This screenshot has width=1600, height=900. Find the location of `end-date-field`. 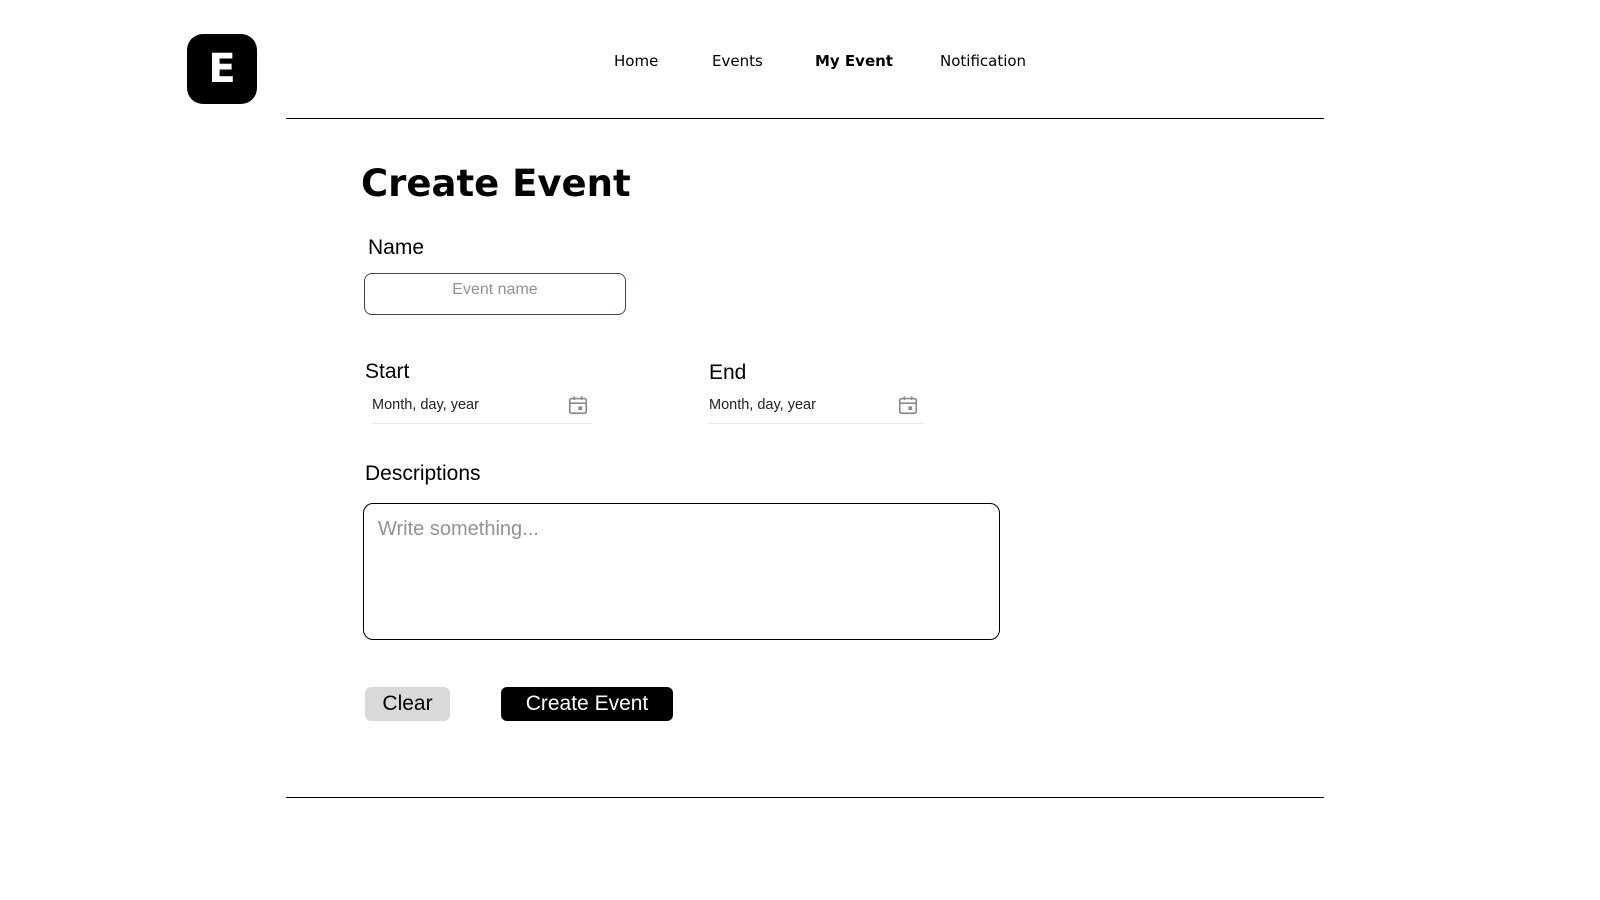

end-date-field is located at coordinates (816, 407).